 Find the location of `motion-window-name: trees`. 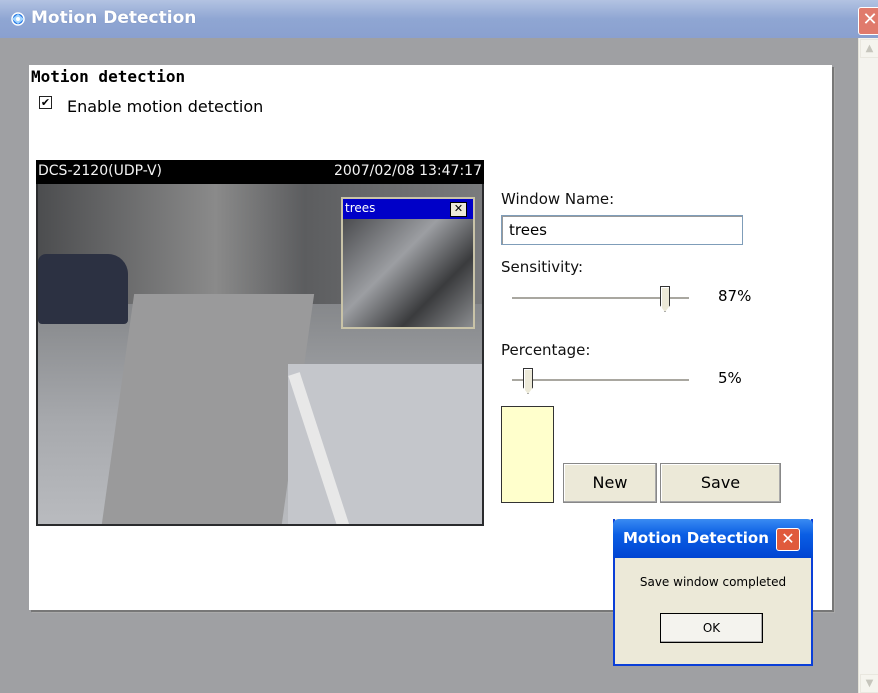

motion-window-name: trees is located at coordinates (360, 208).